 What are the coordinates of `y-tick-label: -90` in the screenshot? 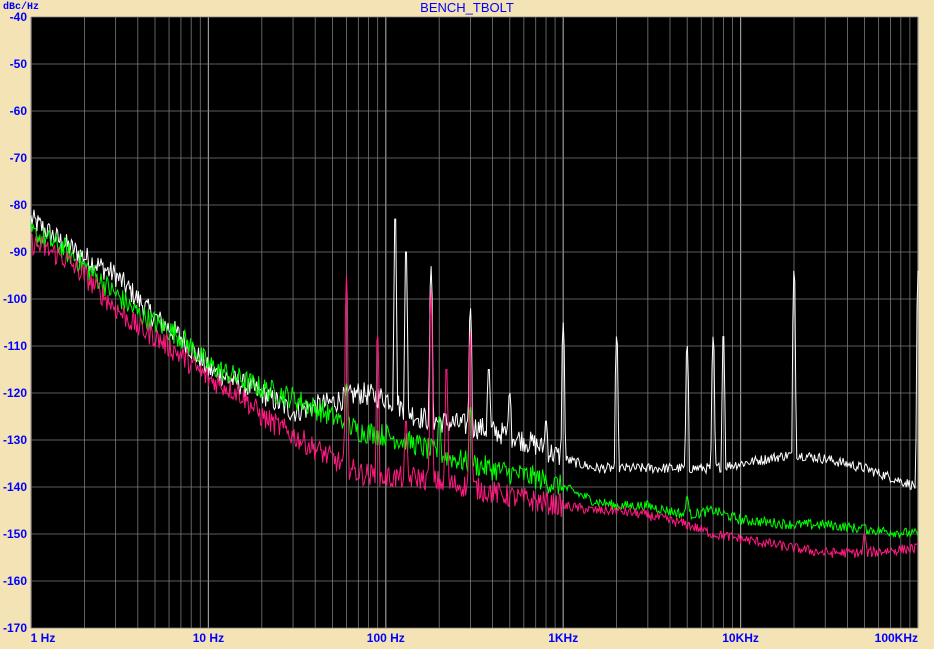 It's located at (19, 252).